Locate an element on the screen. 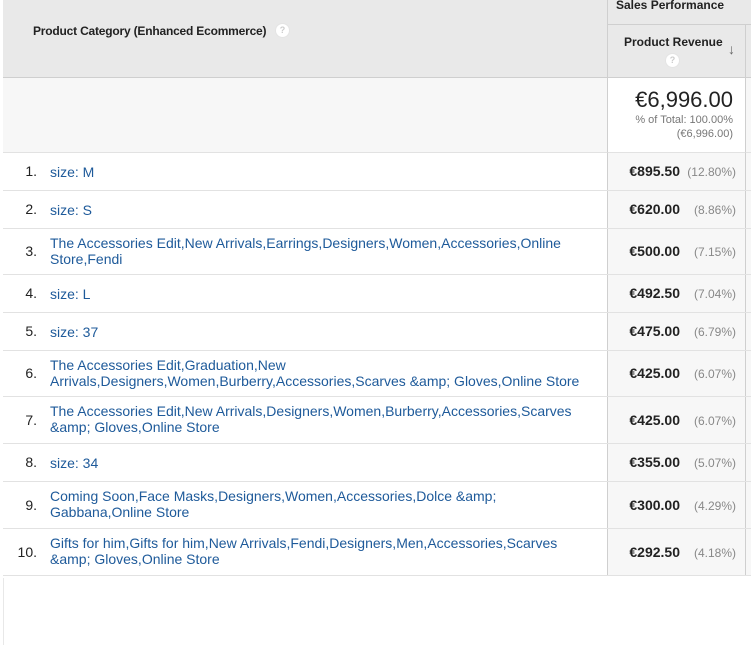 This screenshot has height=645, width=751. category-link: size: L is located at coordinates (320, 294).